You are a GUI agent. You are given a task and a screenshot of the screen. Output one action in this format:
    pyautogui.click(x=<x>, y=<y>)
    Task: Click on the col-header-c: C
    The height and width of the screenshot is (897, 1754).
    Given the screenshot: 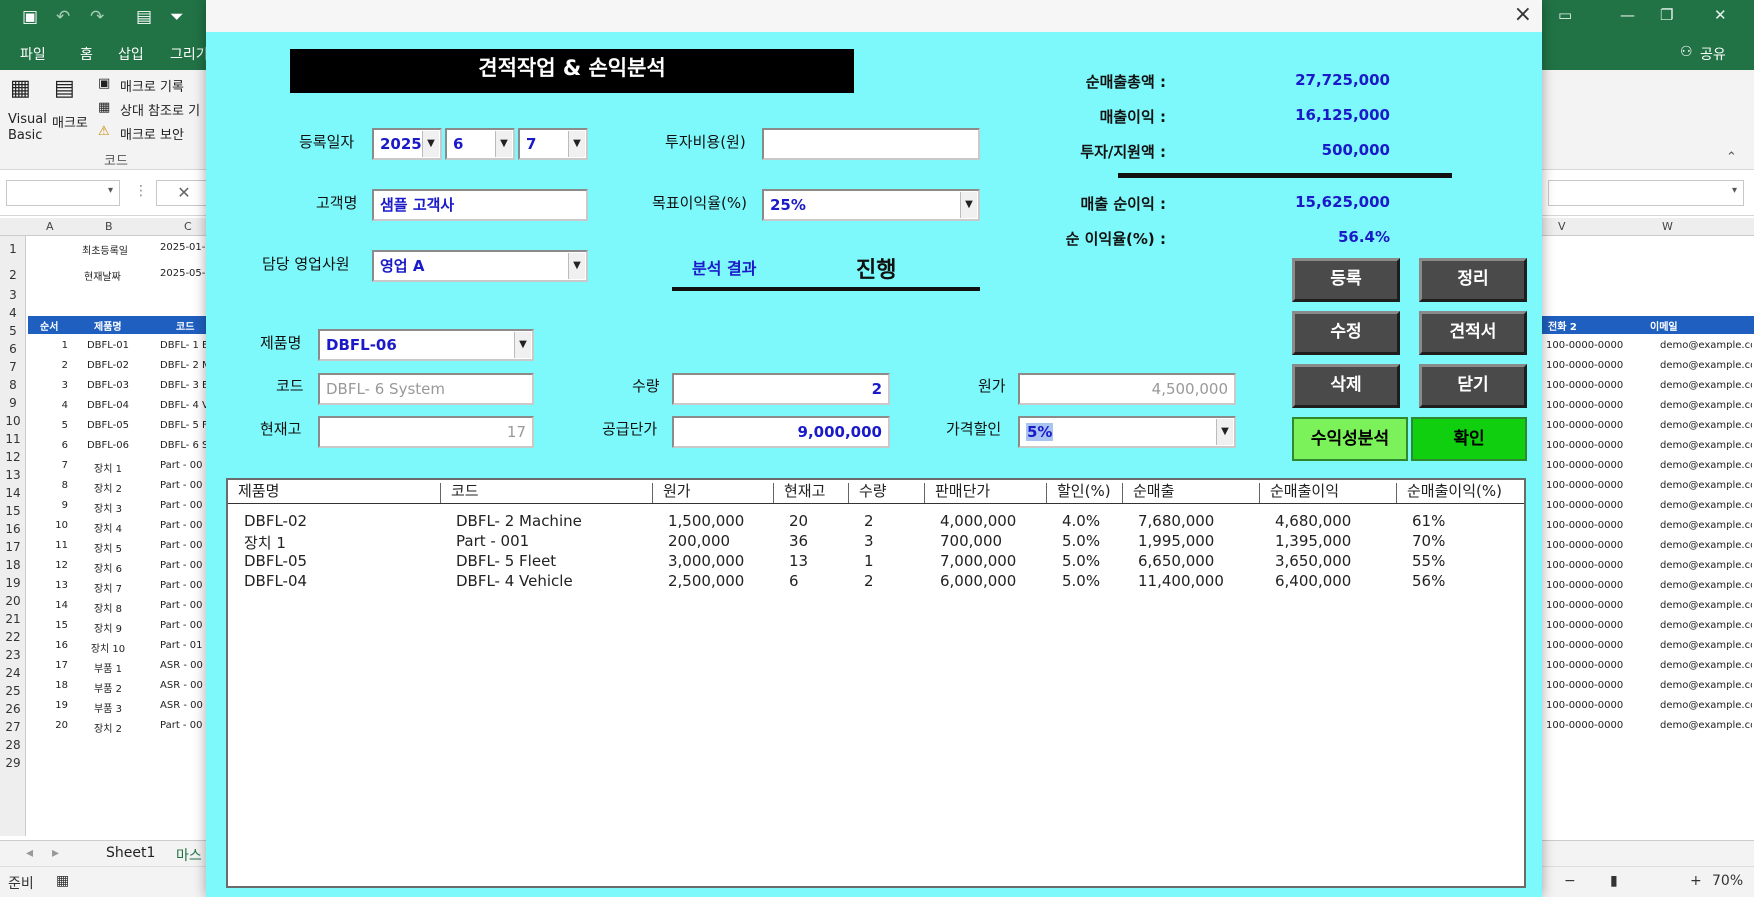 What is the action you would take?
    pyautogui.click(x=188, y=226)
    